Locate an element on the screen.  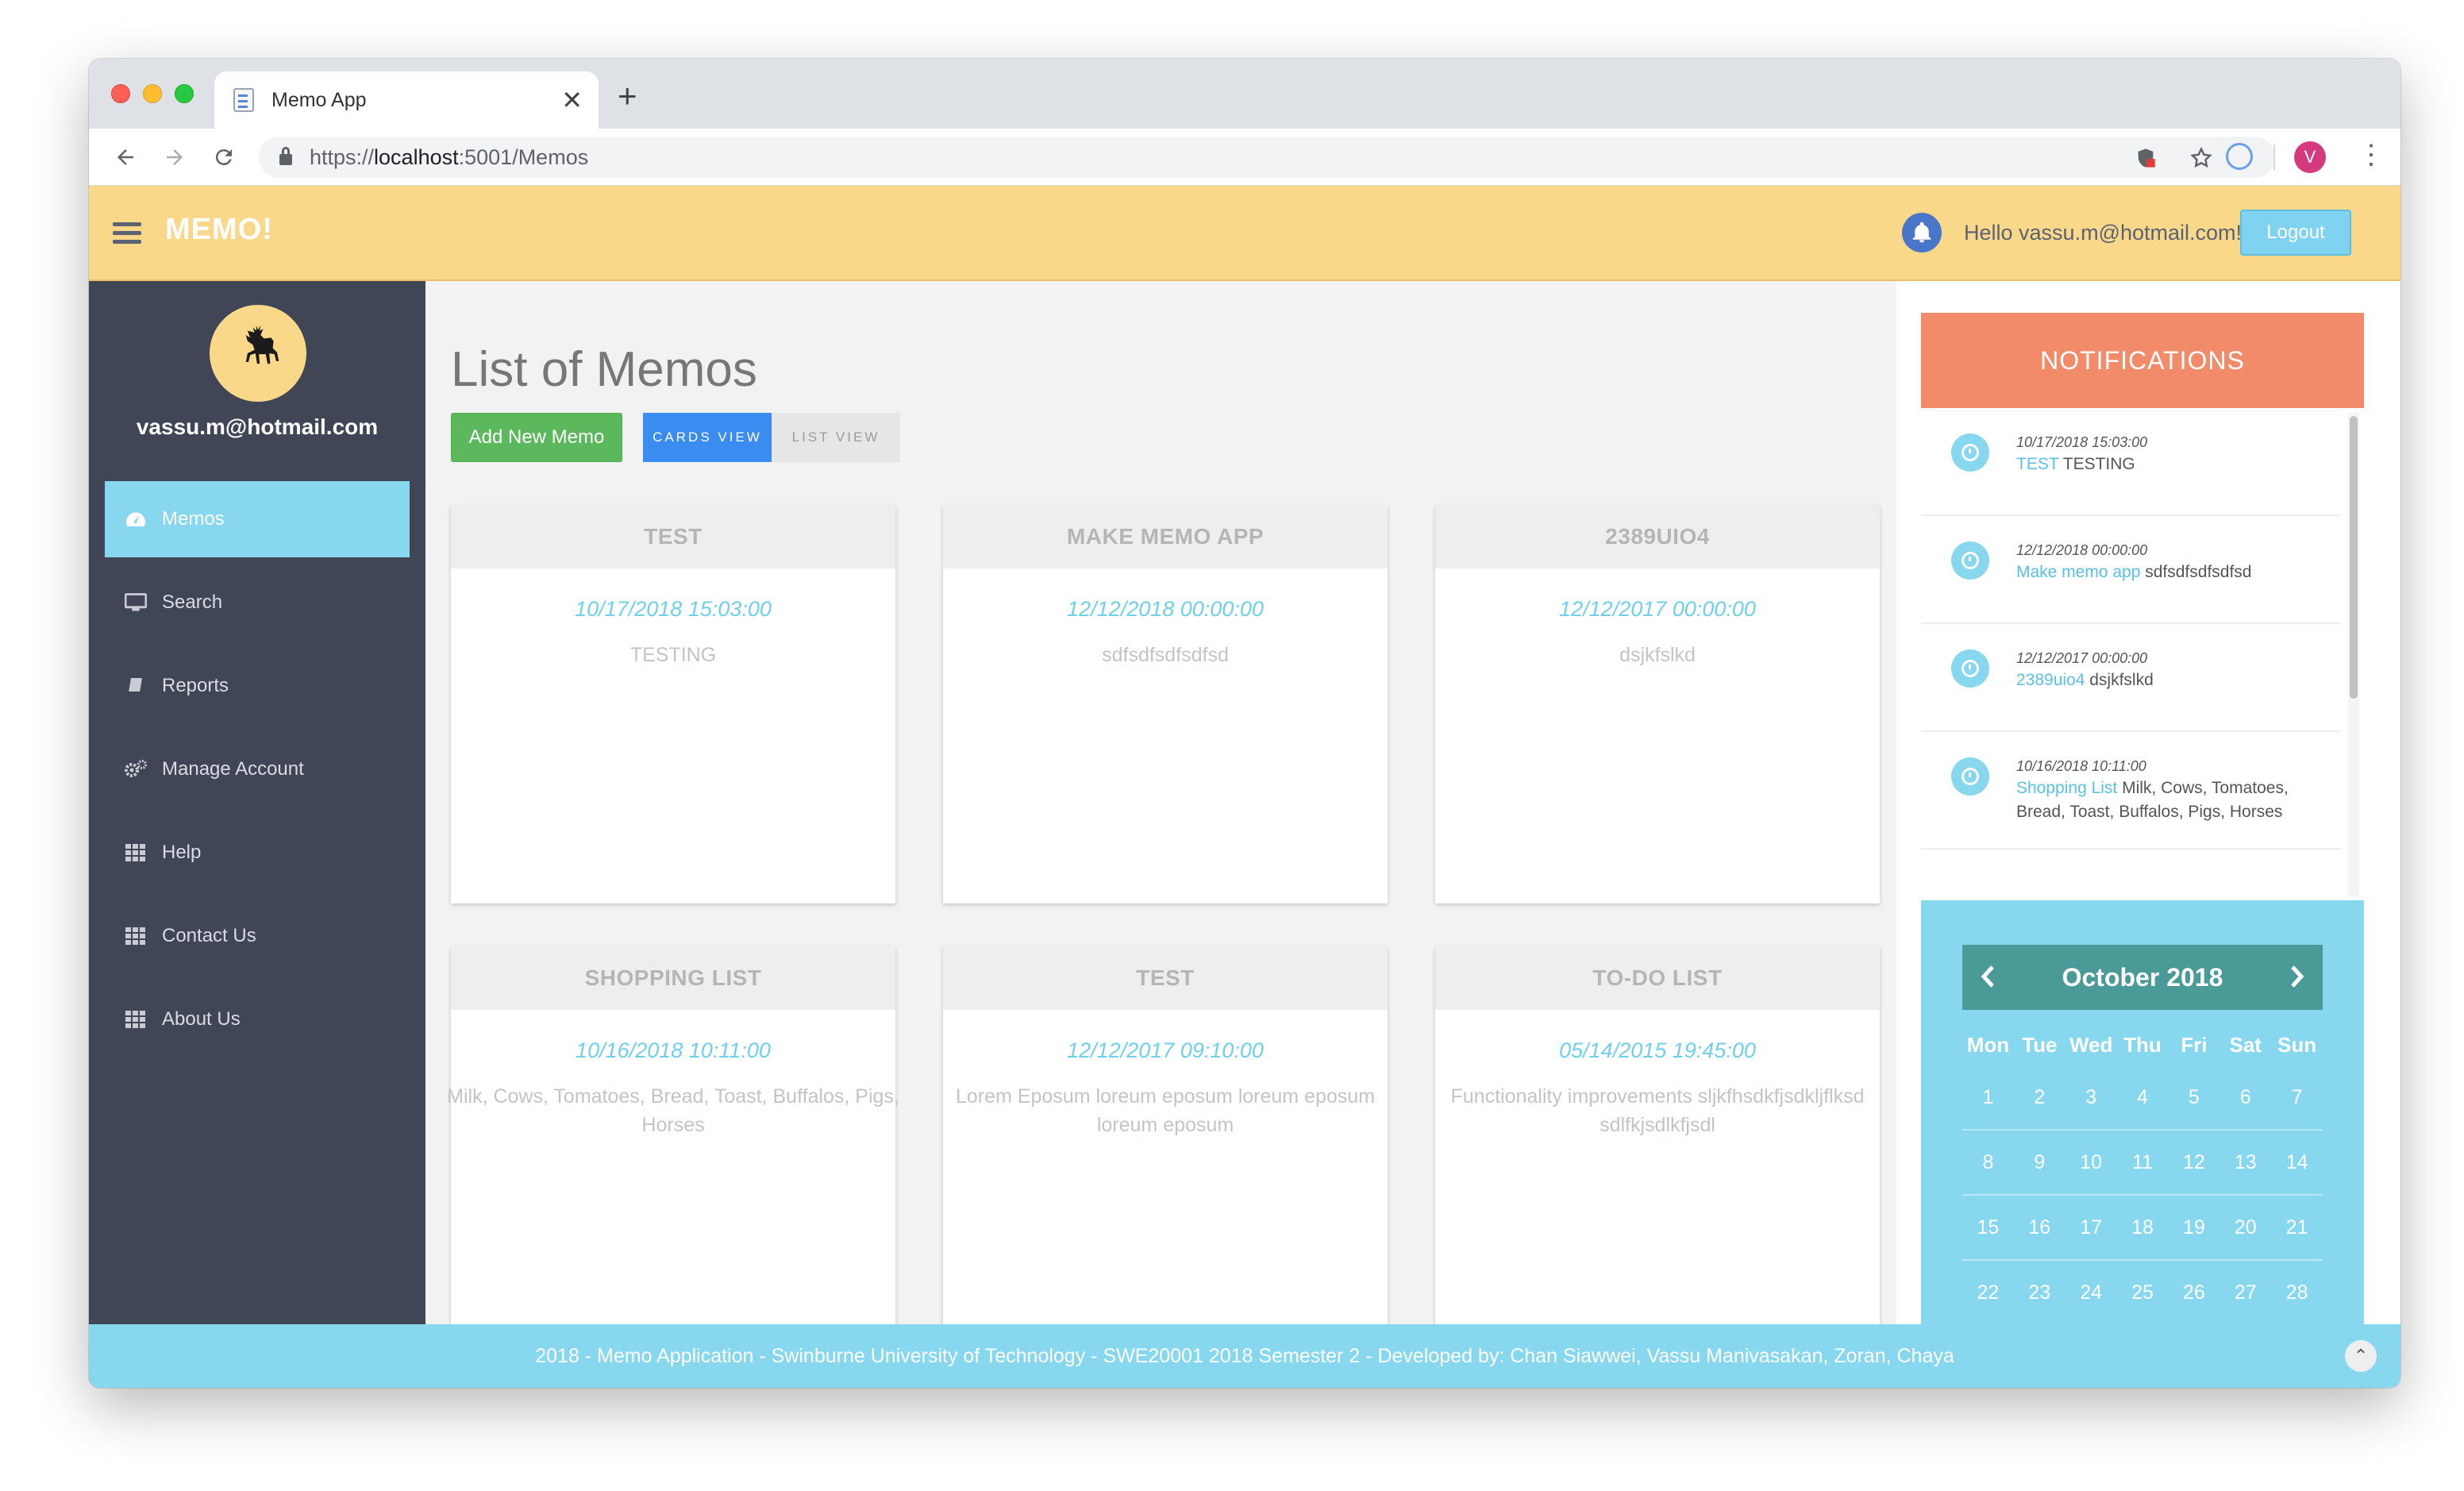
hamburger-menu-icon is located at coordinates (127, 233).